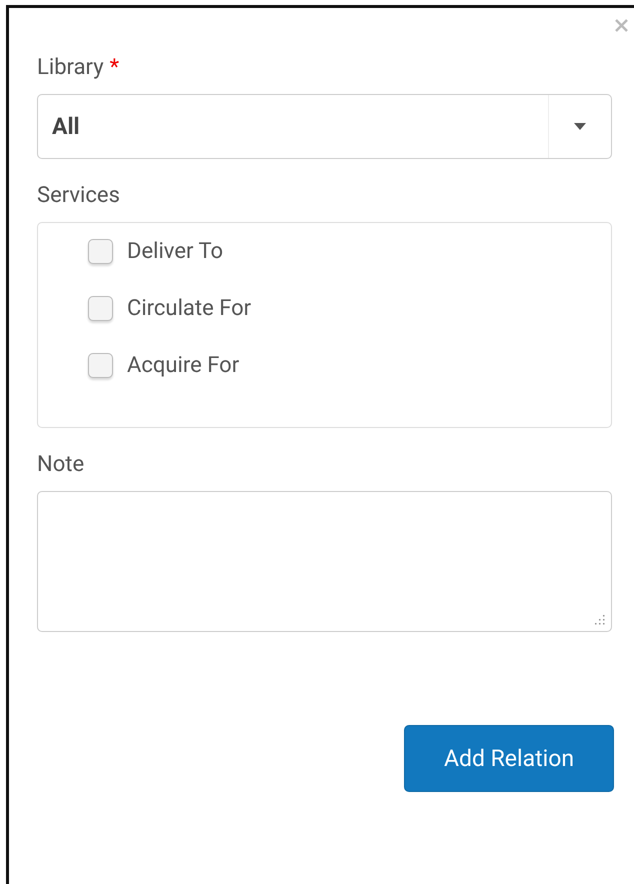  Describe the element at coordinates (115, 67) in the screenshot. I see `required-mark: *` at that location.